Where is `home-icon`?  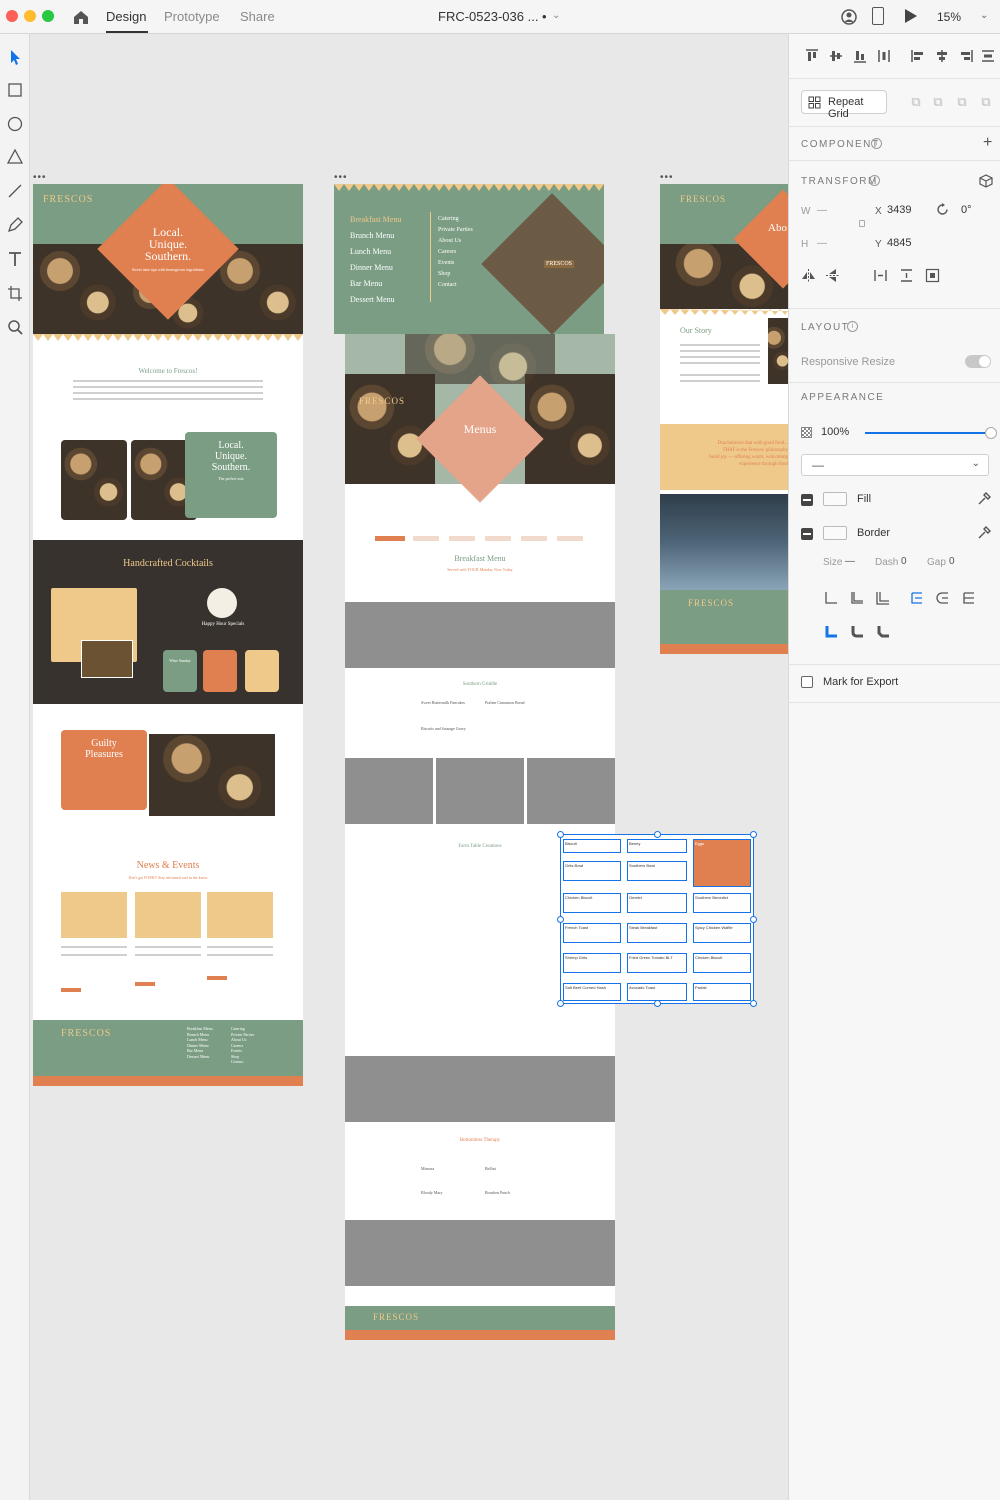
home-icon is located at coordinates (81, 17).